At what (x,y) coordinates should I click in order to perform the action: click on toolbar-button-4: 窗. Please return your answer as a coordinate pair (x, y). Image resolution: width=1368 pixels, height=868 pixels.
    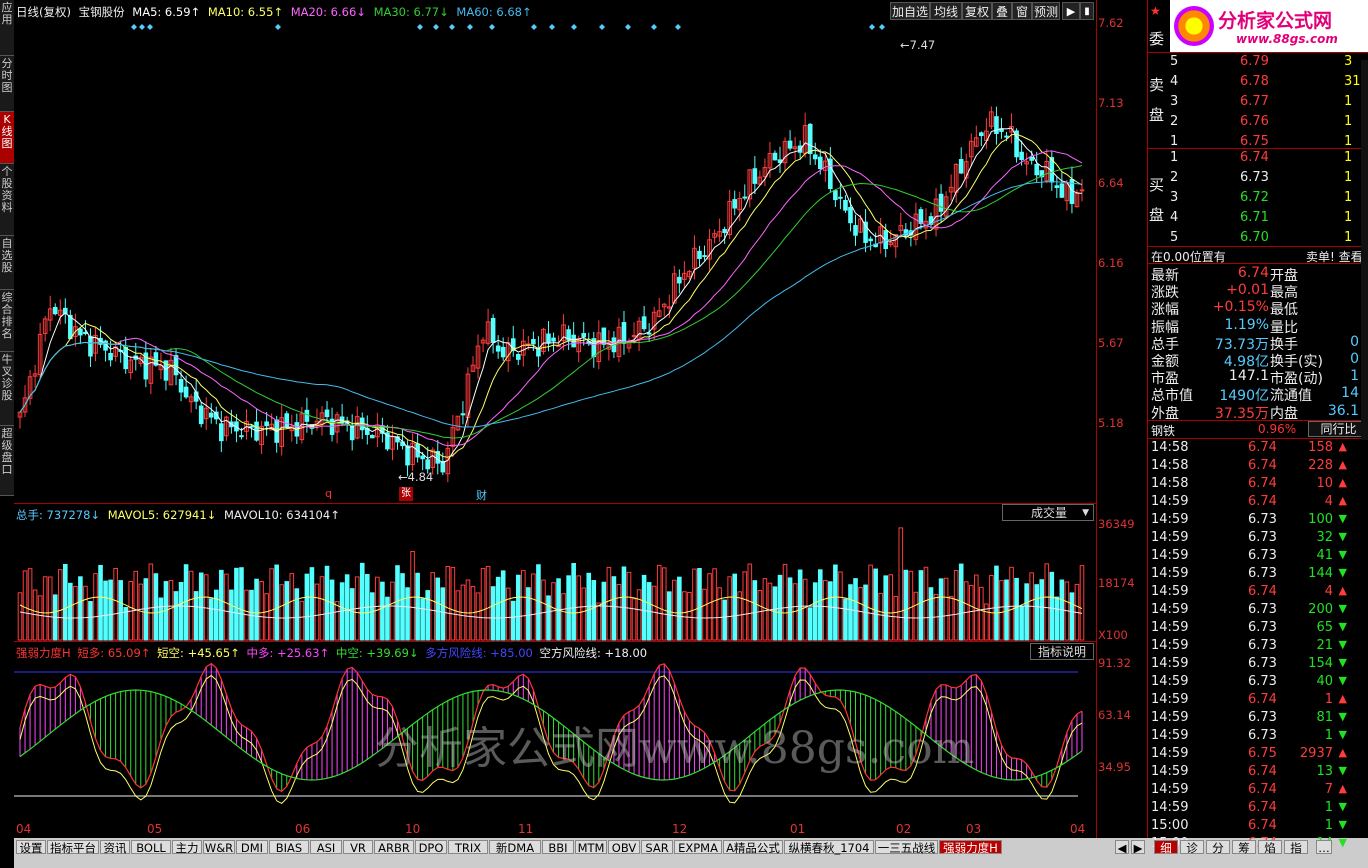
    Looking at the image, I should click on (1022, 11).